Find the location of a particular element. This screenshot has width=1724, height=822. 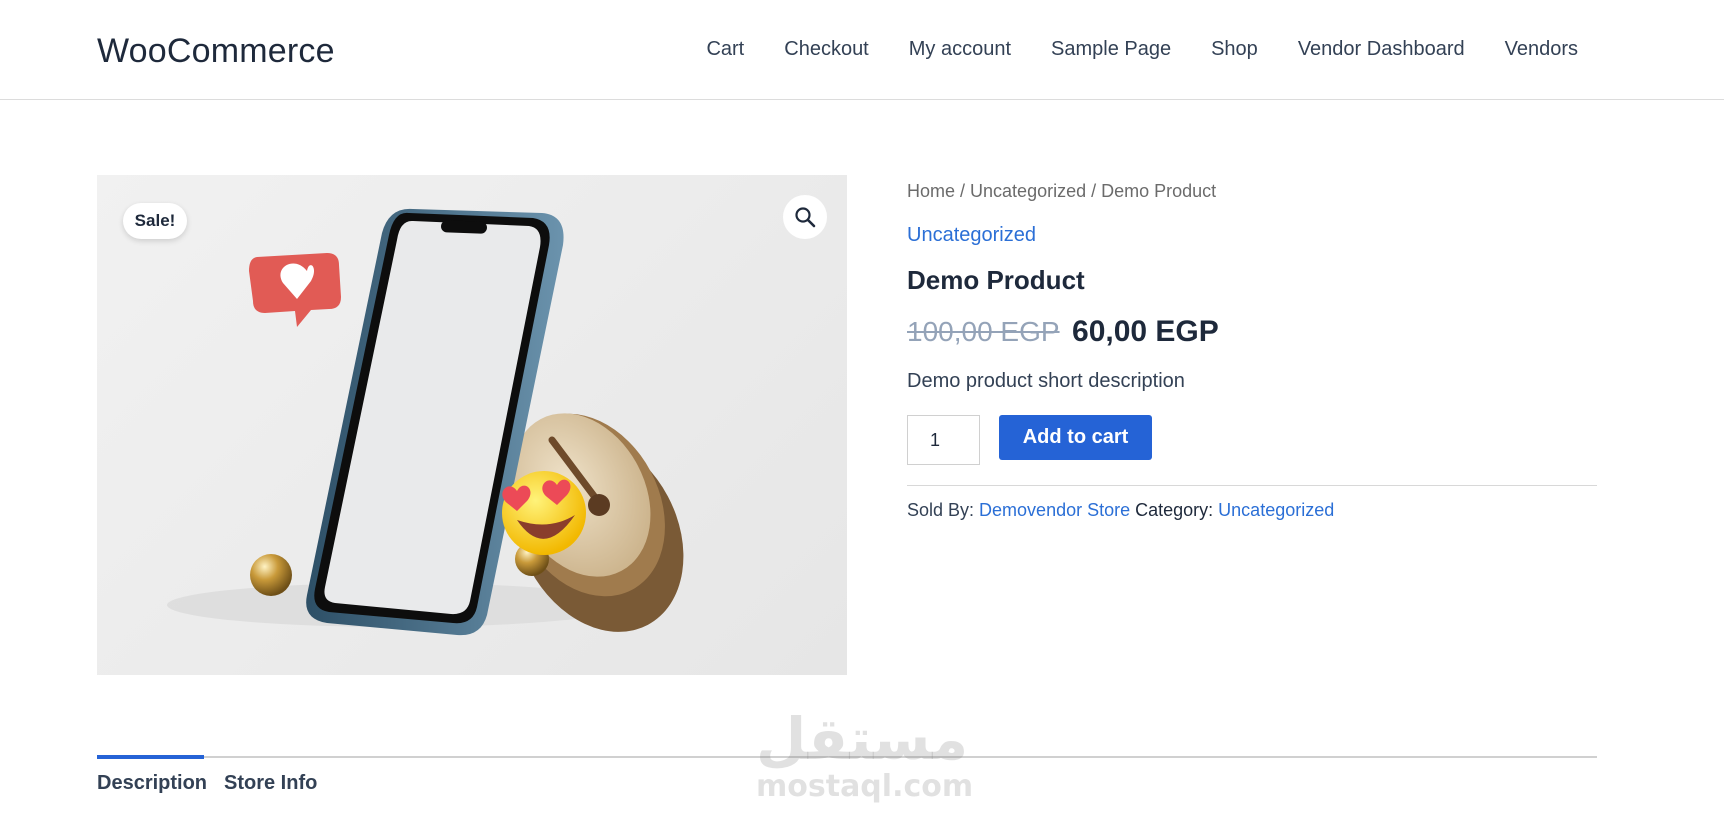

nav-cart: Cart is located at coordinates (725, 49).